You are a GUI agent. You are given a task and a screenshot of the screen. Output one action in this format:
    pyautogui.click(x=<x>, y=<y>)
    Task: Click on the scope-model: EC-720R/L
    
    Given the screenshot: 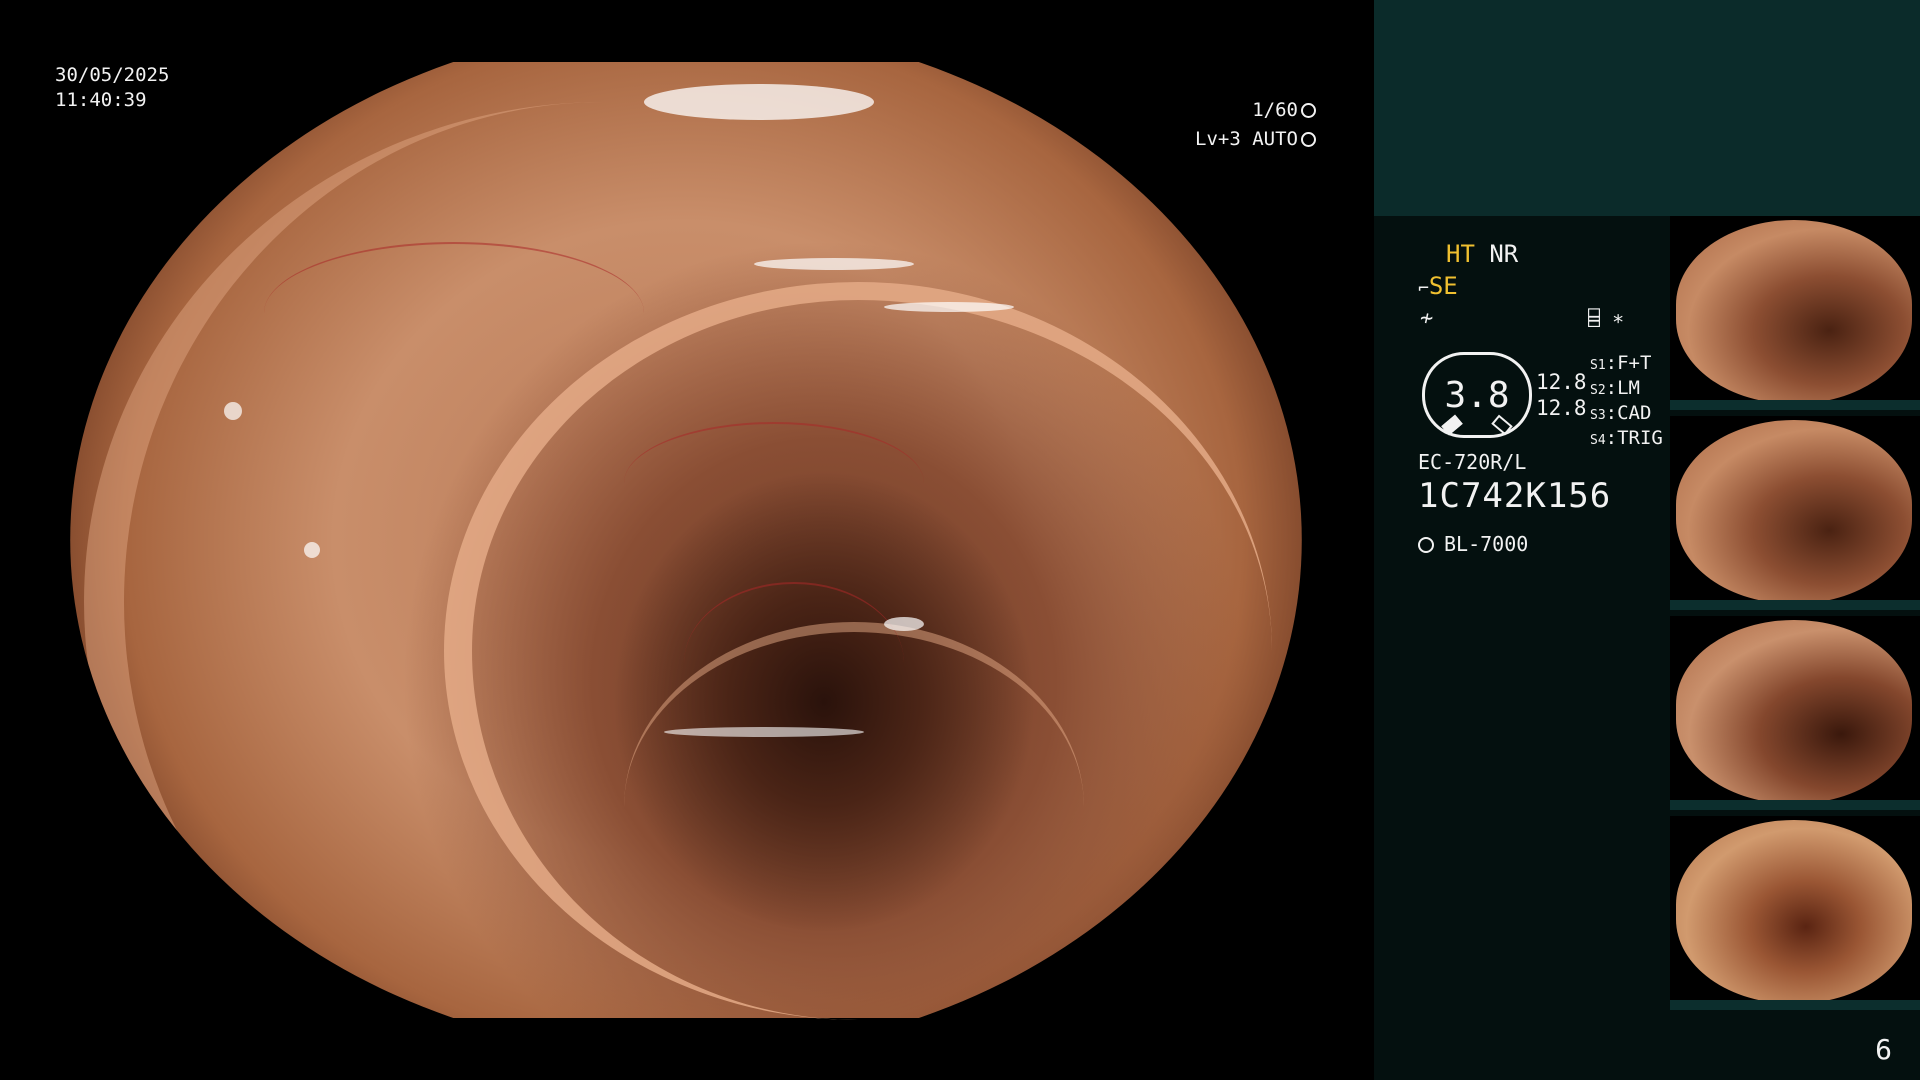 What is the action you would take?
    pyautogui.click(x=1472, y=462)
    